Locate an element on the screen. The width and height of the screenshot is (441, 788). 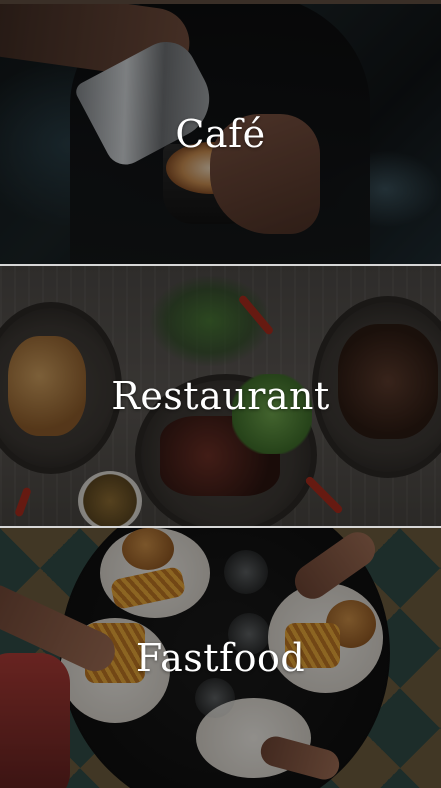
category-label-fastfood: Fastfood is located at coordinates (220, 658).